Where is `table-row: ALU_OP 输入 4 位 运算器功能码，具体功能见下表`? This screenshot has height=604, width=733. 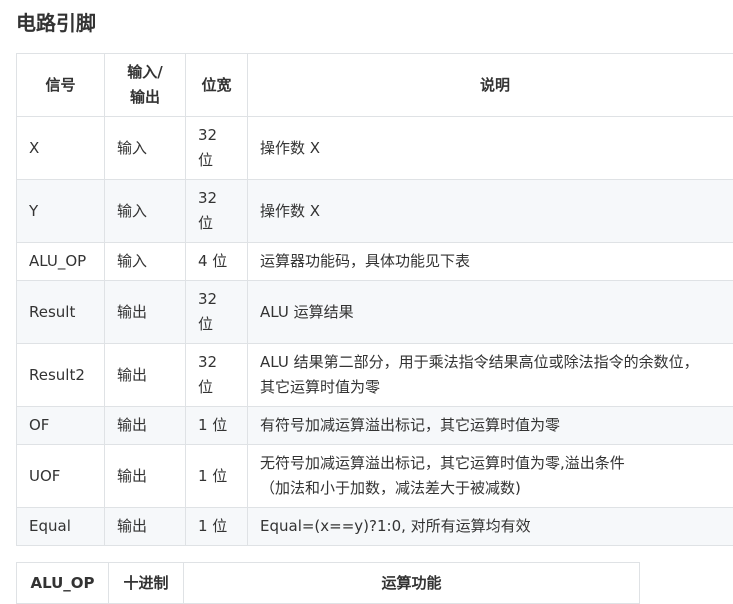 table-row: ALU_OP 输入 4 位 运算器功能码，具体功能见下表 is located at coordinates (375, 262).